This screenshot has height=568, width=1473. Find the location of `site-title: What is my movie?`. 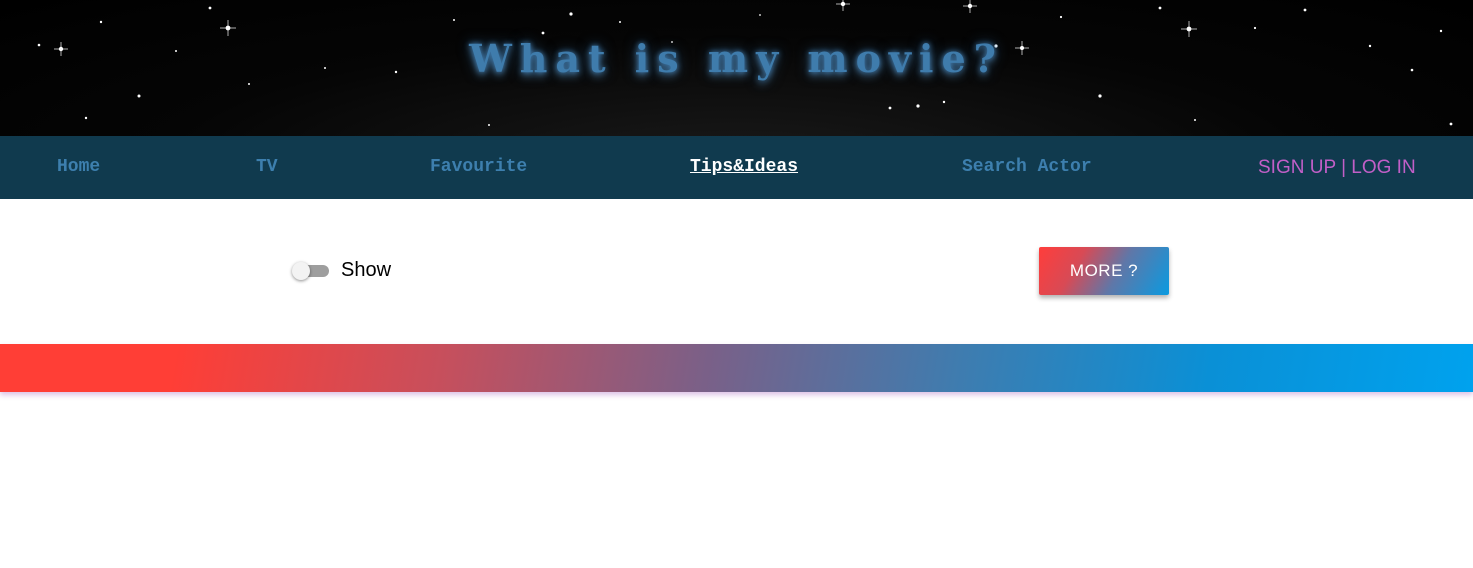

site-title: What is my movie? is located at coordinates (736, 58).